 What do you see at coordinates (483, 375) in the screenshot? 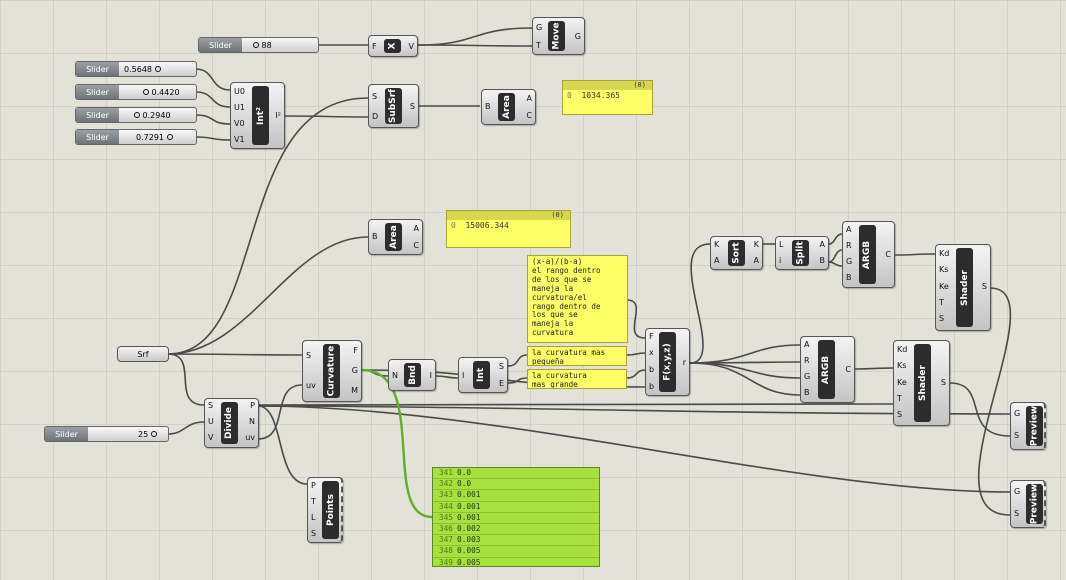
I see `component-int: I Int S E` at bounding box center [483, 375].